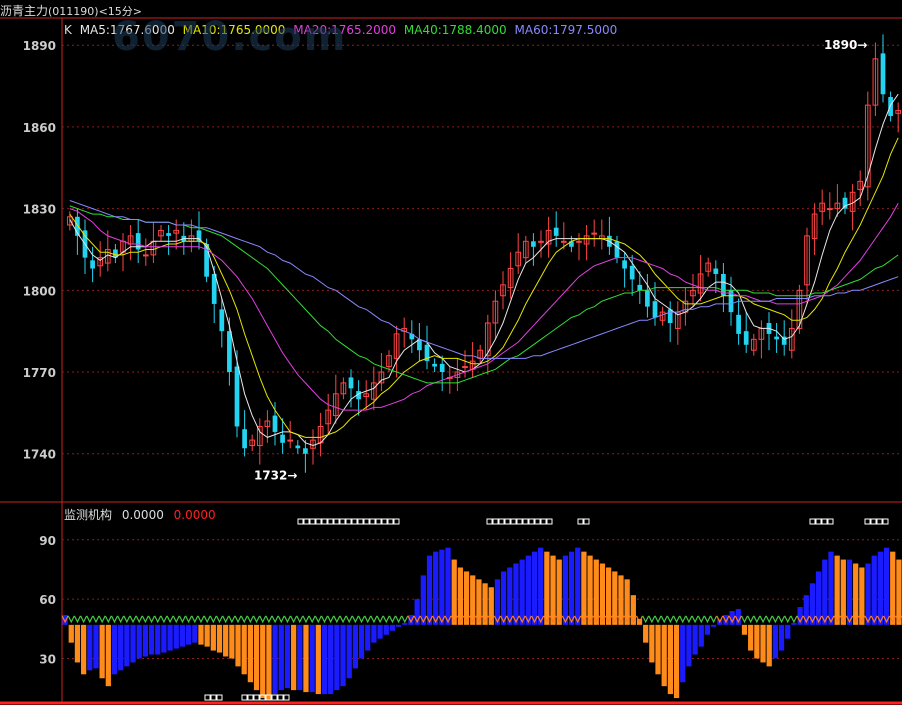 This screenshot has width=902, height=705. Describe the element at coordinates (39, 291) in the screenshot. I see `price-tick-label: 1800` at that location.